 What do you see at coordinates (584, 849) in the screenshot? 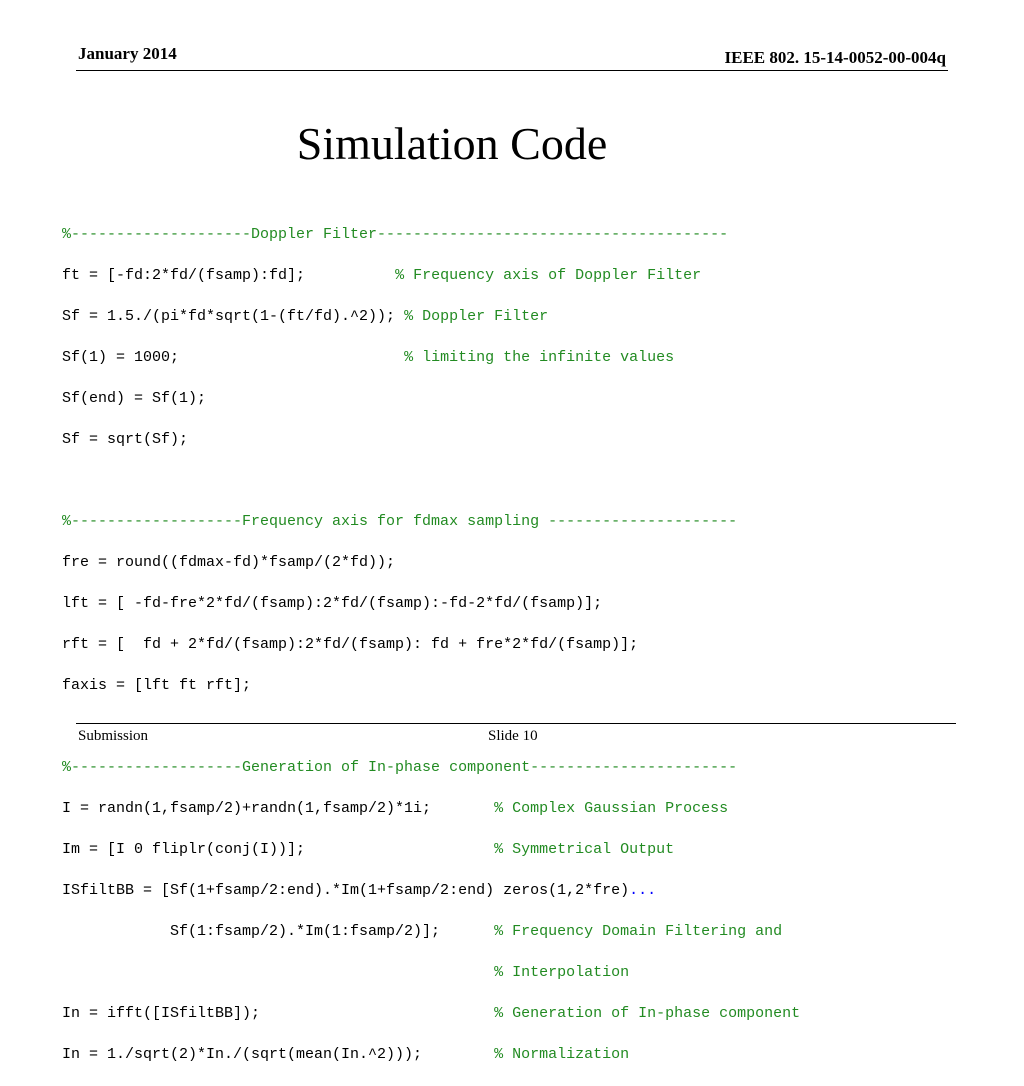
I see `code-comment: % Symmetrical Output` at bounding box center [584, 849].